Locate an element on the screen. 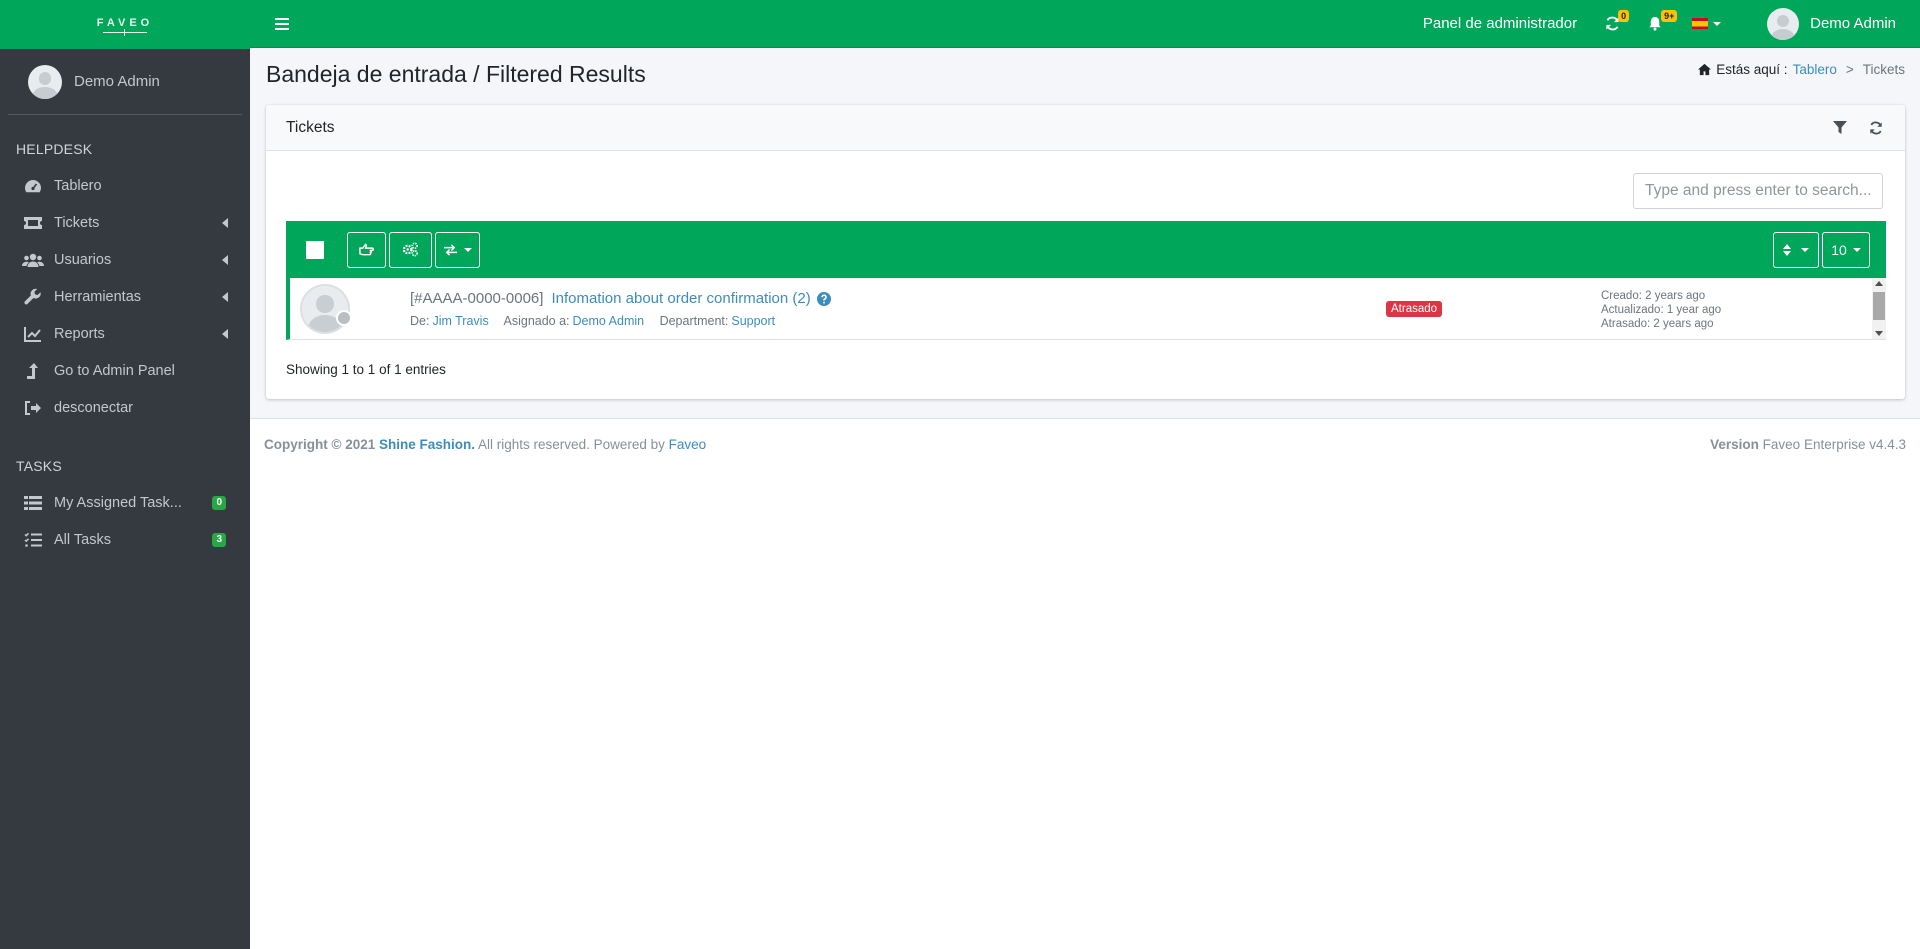 The image size is (1920, 949). sidebar-item-reports: Reports is located at coordinates (125, 333).